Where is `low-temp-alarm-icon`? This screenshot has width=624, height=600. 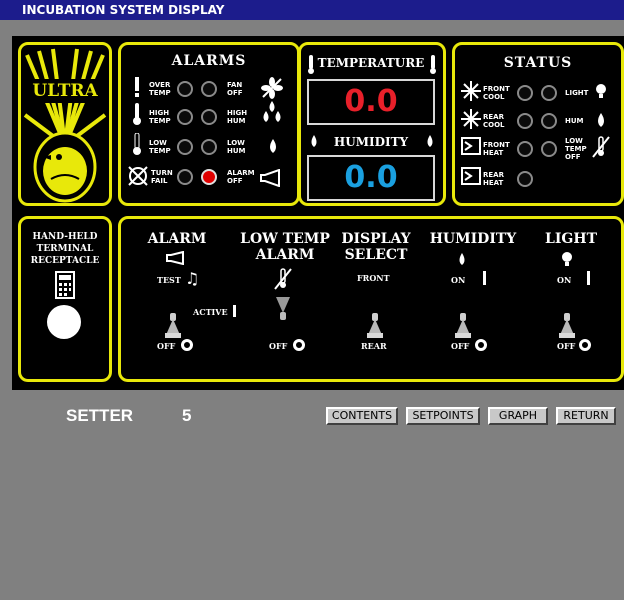
low-temp-alarm-icon is located at coordinates (283, 279).